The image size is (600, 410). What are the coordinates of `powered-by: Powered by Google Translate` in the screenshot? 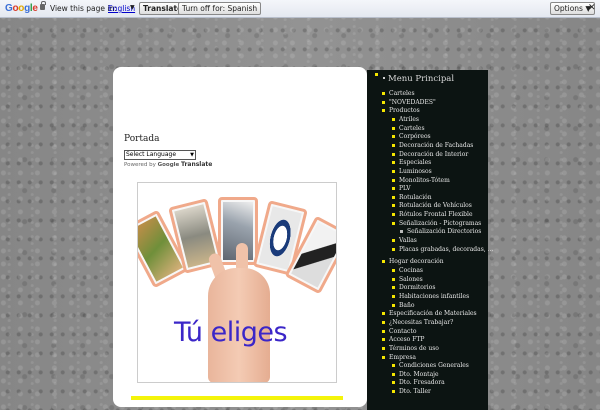 It's located at (168, 164).